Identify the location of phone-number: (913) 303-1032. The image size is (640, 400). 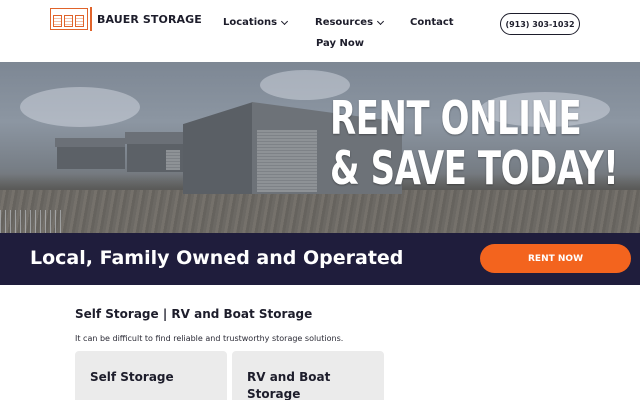
(540, 24).